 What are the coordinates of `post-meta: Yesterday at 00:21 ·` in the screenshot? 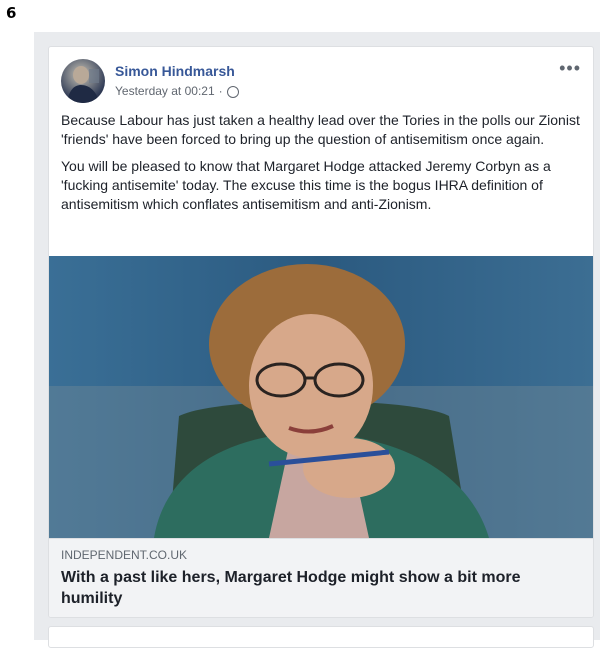 It's located at (177, 91).